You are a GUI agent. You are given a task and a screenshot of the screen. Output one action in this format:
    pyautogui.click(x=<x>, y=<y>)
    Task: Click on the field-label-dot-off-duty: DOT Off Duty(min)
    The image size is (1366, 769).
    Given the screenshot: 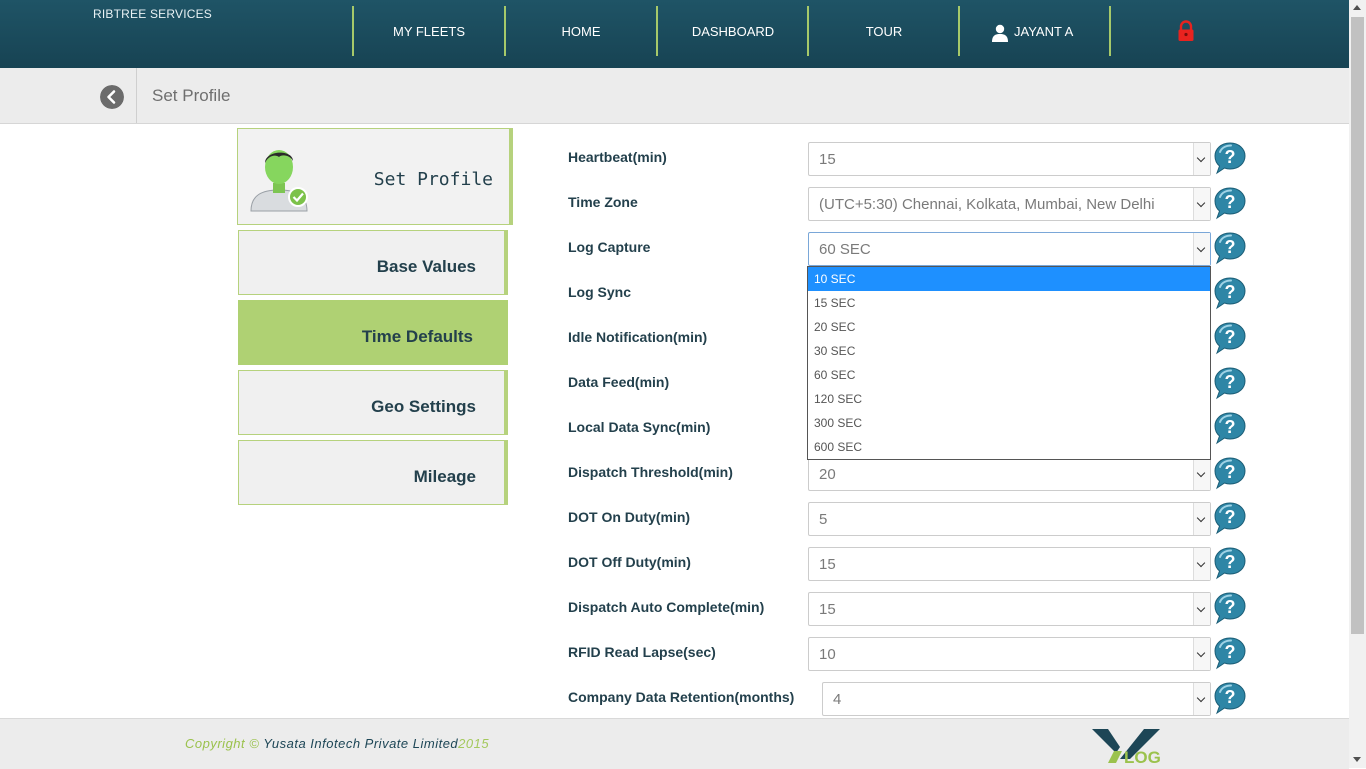 What is the action you would take?
    pyautogui.click(x=629, y=562)
    